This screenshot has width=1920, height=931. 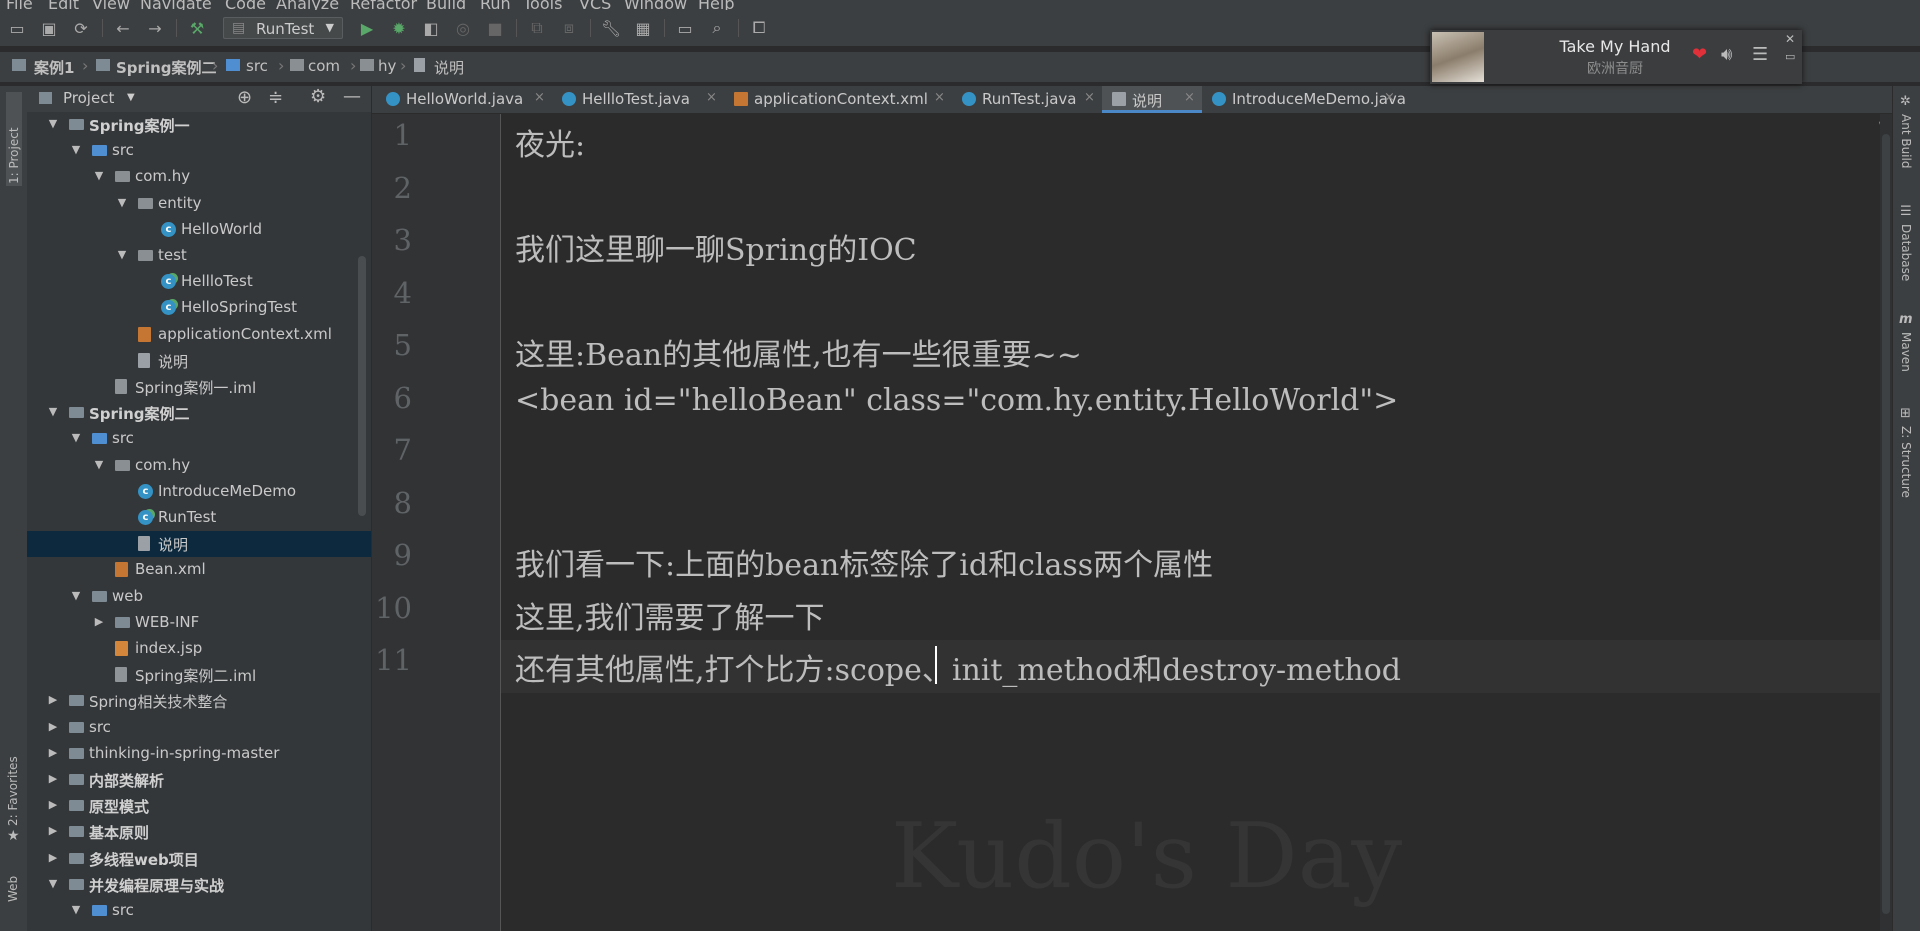 I want to click on editor-scrollbar-thumb, so click(x=1886, y=524).